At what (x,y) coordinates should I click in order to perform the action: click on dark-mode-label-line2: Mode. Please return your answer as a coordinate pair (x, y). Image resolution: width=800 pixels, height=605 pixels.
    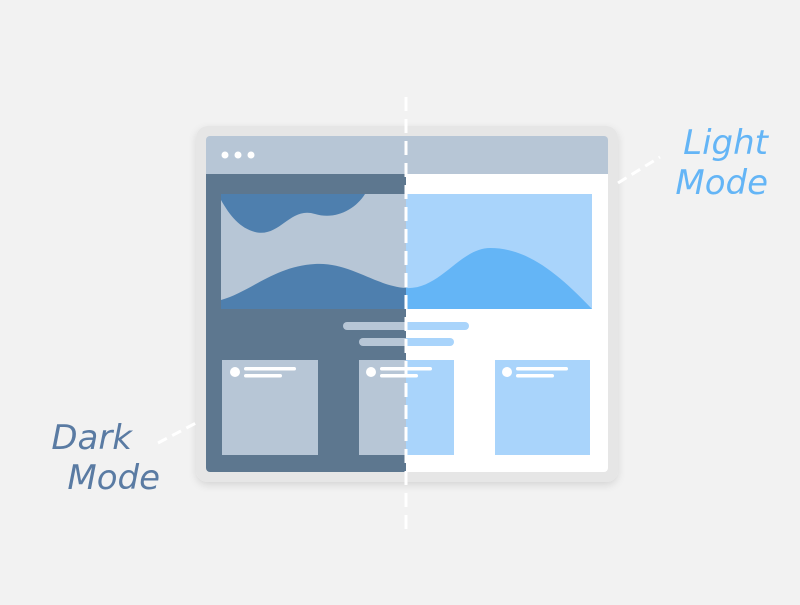
    Looking at the image, I should click on (113, 478).